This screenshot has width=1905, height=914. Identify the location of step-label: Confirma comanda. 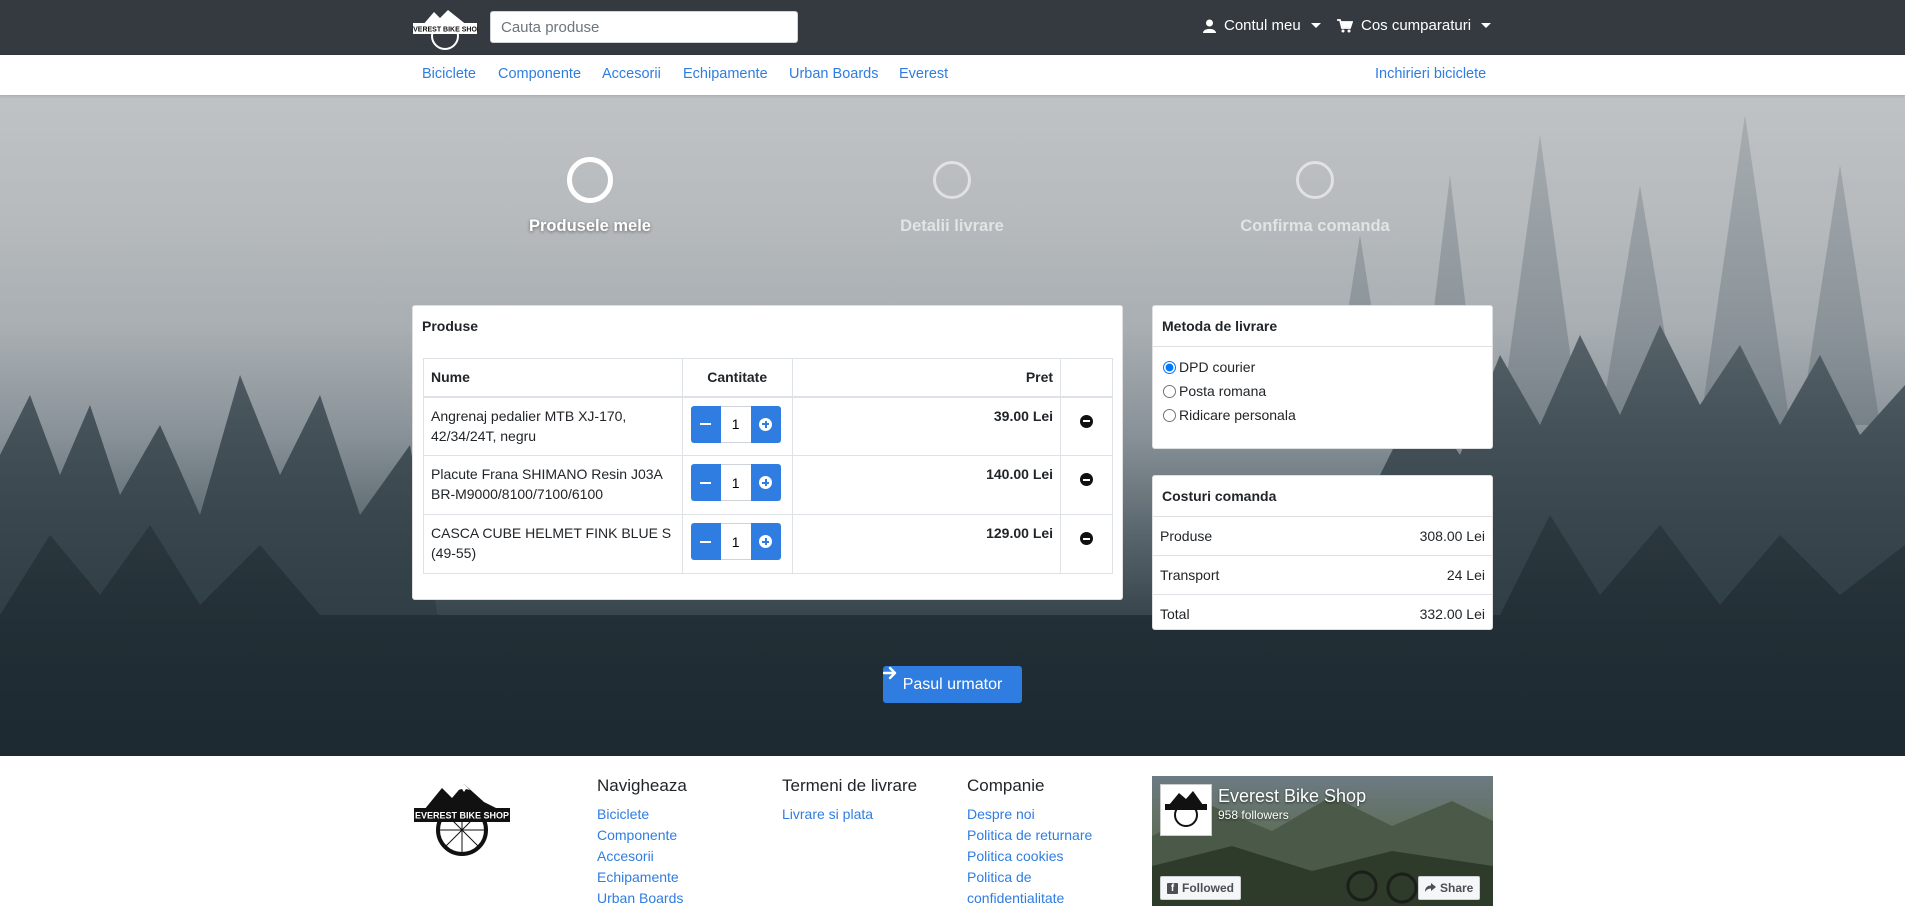
(1315, 226).